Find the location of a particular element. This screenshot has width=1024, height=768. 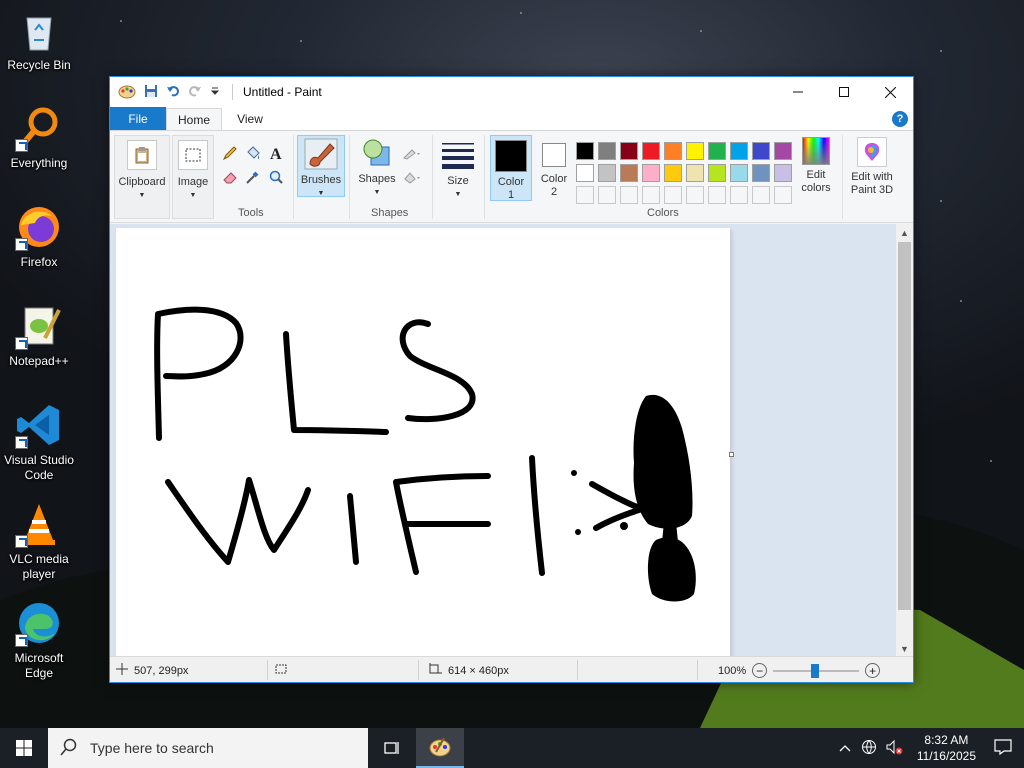

action-center-icon is located at coordinates (1005, 748).